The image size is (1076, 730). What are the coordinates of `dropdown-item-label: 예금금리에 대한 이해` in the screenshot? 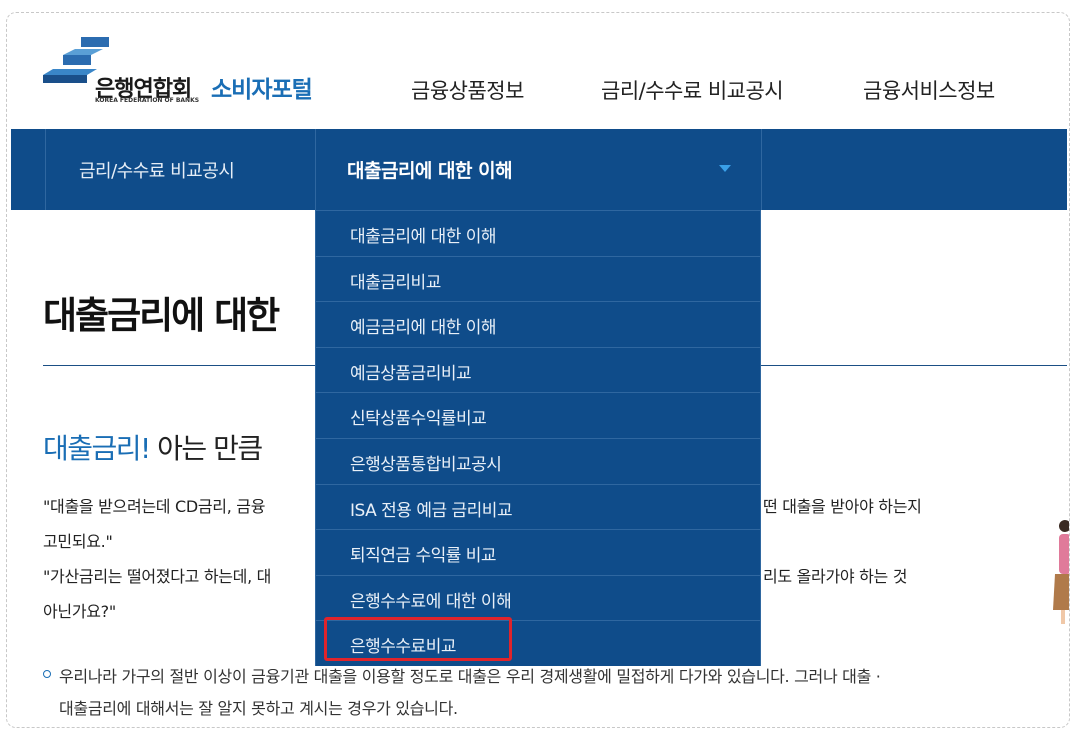 It's located at (423, 328).